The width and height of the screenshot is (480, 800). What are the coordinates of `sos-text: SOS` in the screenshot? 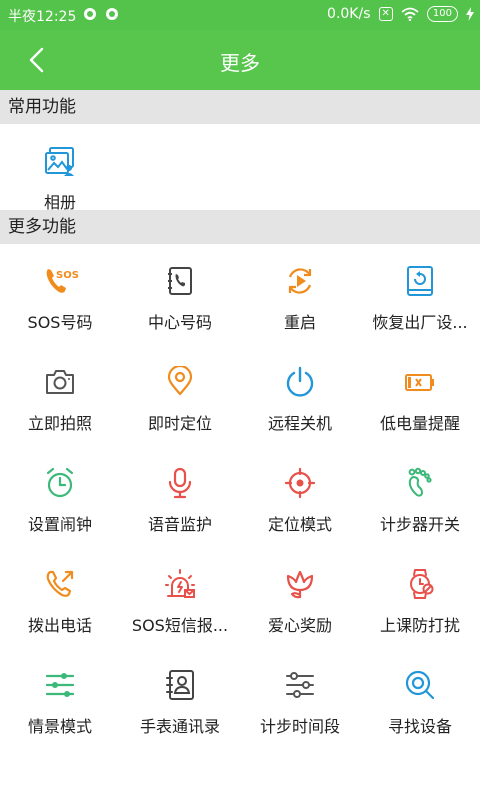 It's located at (67, 275).